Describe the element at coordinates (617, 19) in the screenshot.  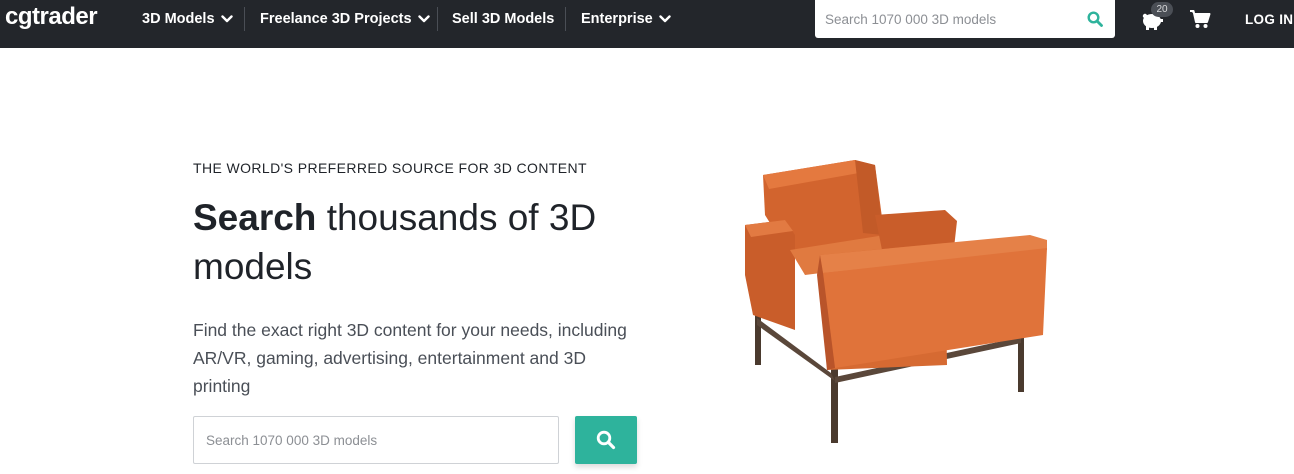
I see `nav-enterprise-label: Enterprise` at that location.